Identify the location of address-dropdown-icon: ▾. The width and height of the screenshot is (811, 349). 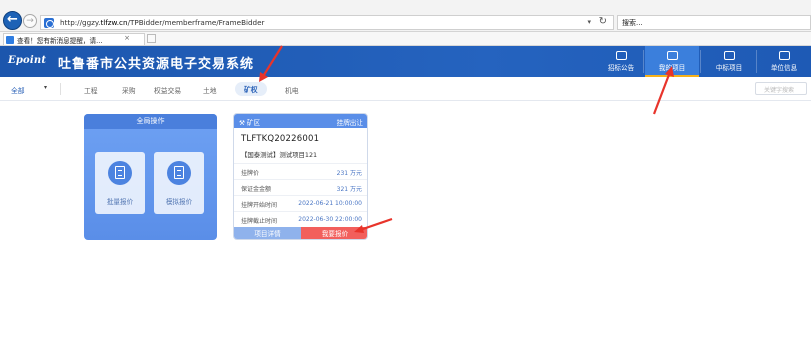
(589, 22).